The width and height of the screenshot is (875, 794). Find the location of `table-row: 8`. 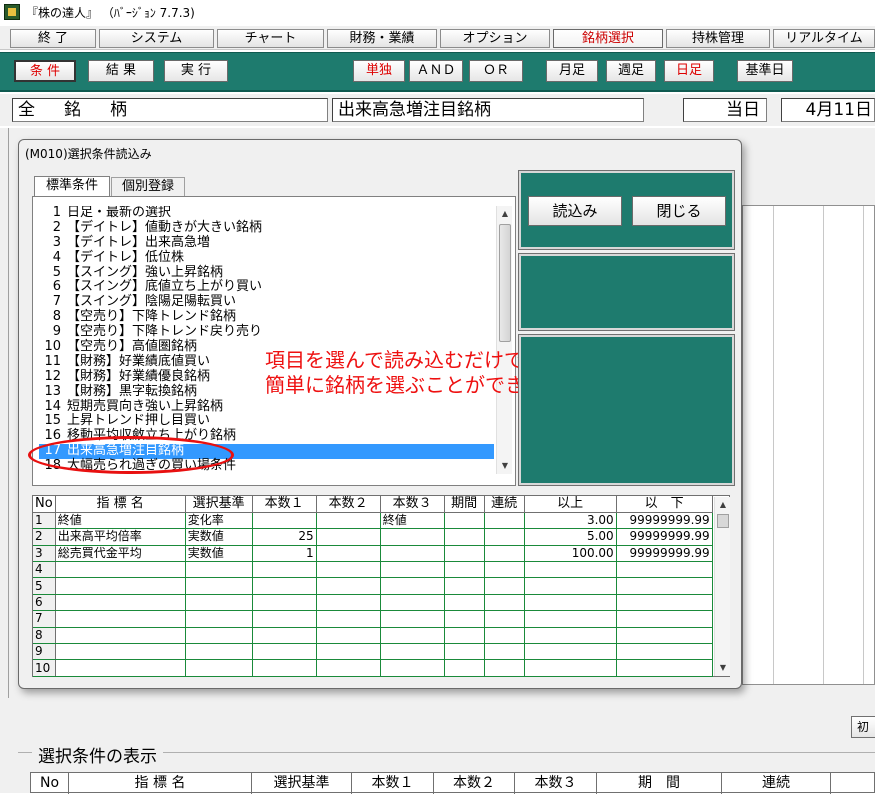

table-row: 8 is located at coordinates (373, 636).